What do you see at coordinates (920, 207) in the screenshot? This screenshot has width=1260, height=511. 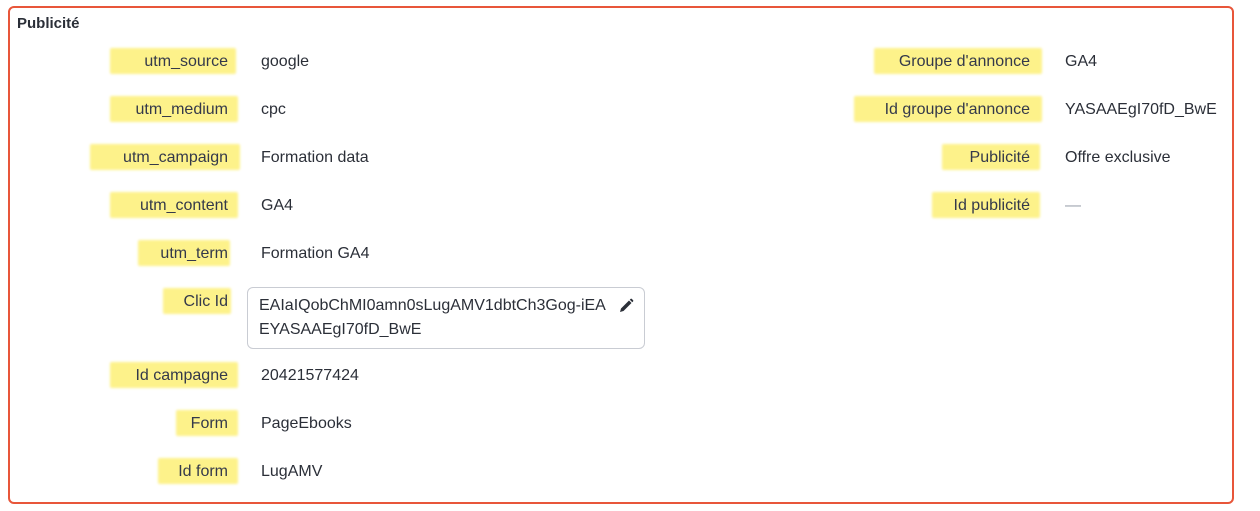 I see `field-row-id-publicite: Id publicité —` at bounding box center [920, 207].